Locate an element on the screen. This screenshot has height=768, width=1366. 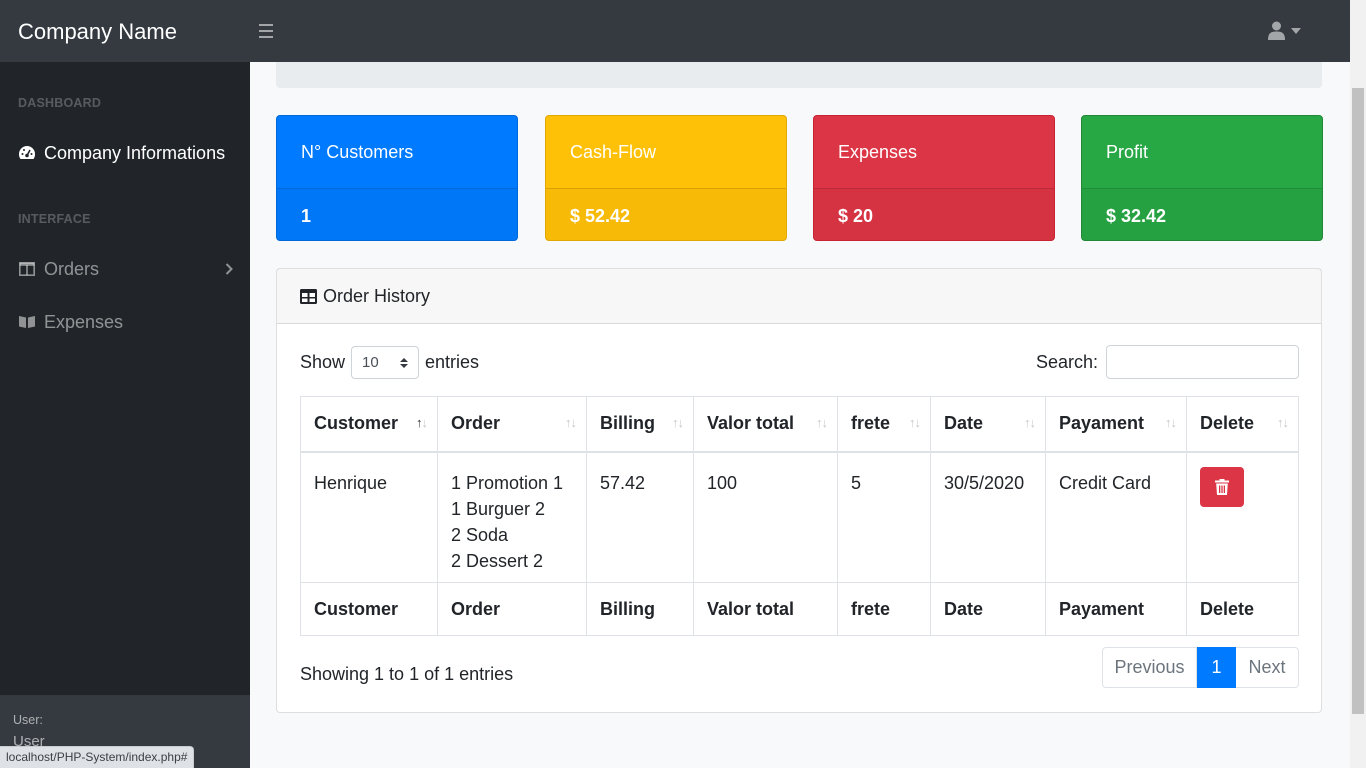
column-header-date: Date ↑↓ is located at coordinates (988, 424).